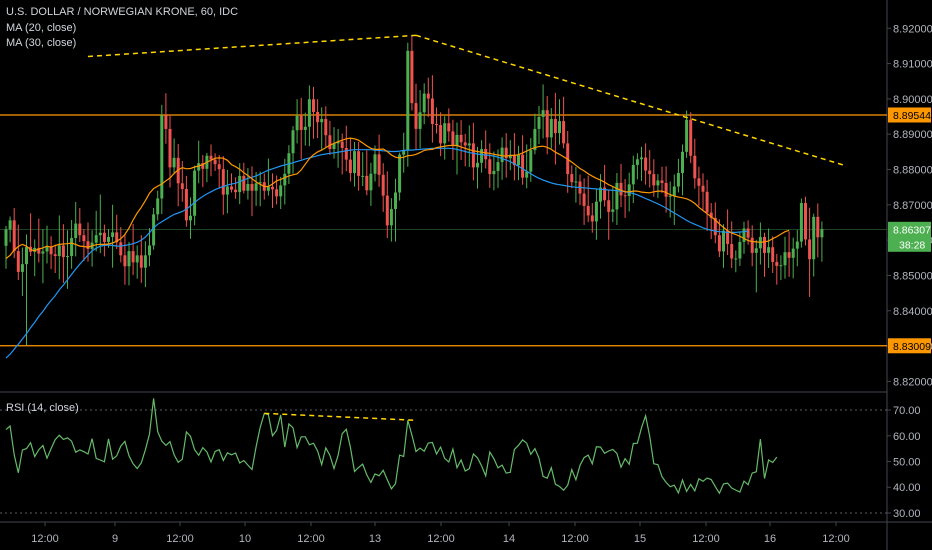 This screenshot has height=550, width=932. I want to click on legend-symbol: U.S. DOLLAR / NORWEGIAN KRONE, 60, IDC, so click(122, 12).